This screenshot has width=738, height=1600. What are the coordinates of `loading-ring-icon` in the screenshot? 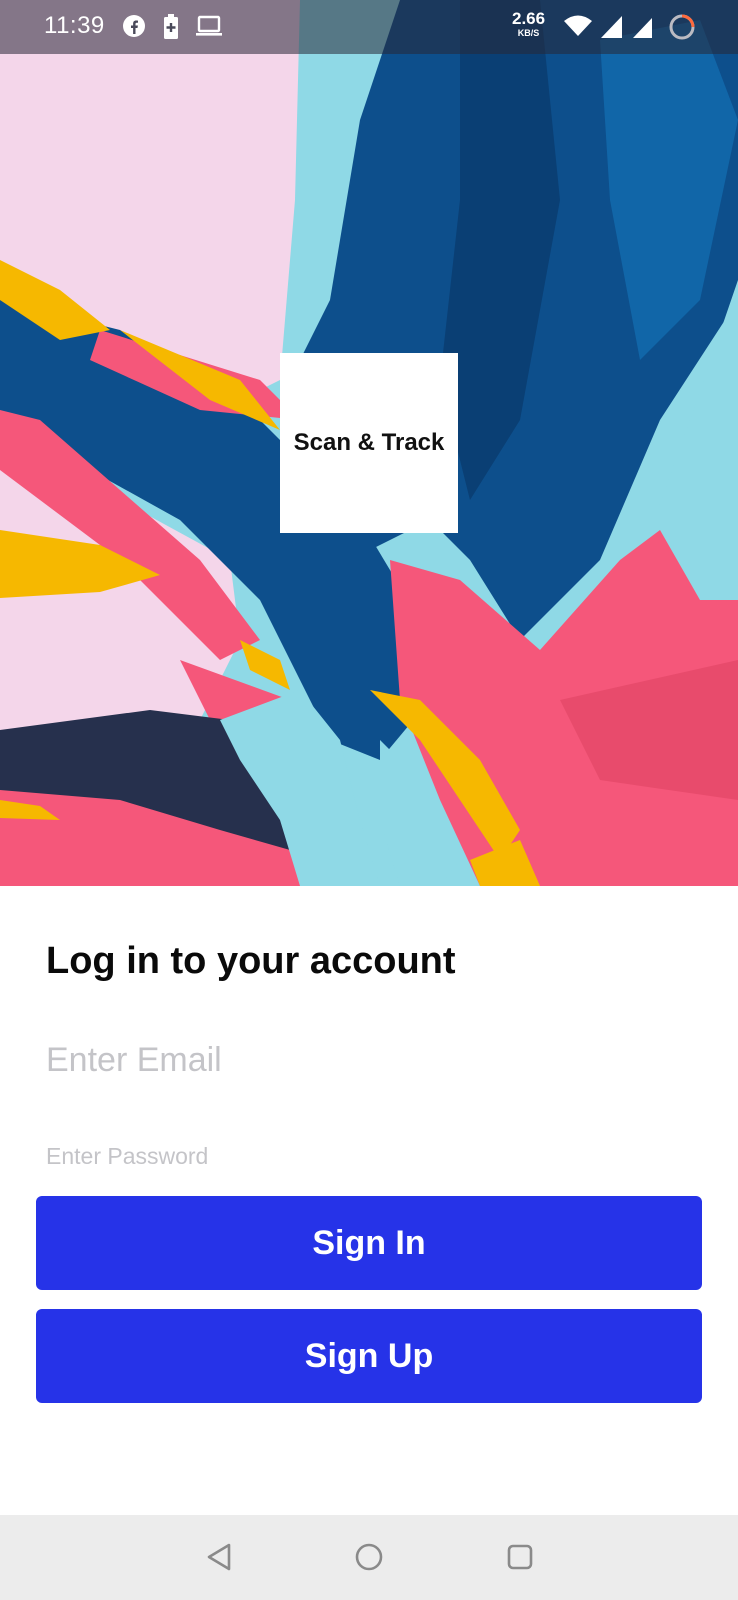 It's located at (682, 29).